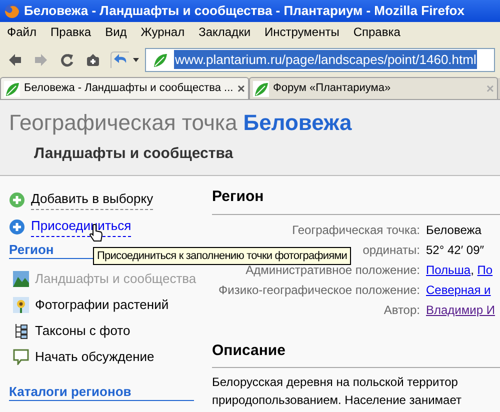 The width and height of the screenshot is (500, 412). Describe the element at coordinates (92, 199) in the screenshot. I see `action-link: Добавить в выборку` at that location.